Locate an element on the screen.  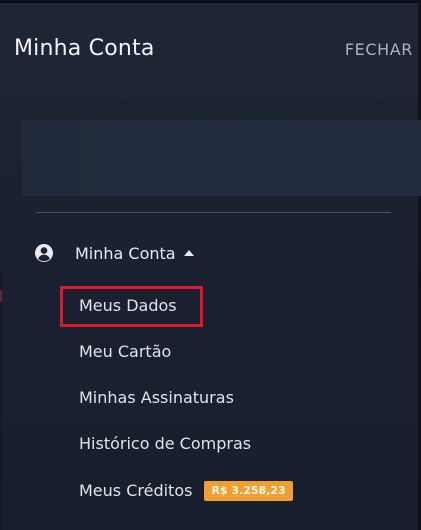
menu-item-meu-cartao: Meu Cartão is located at coordinates (125, 352).